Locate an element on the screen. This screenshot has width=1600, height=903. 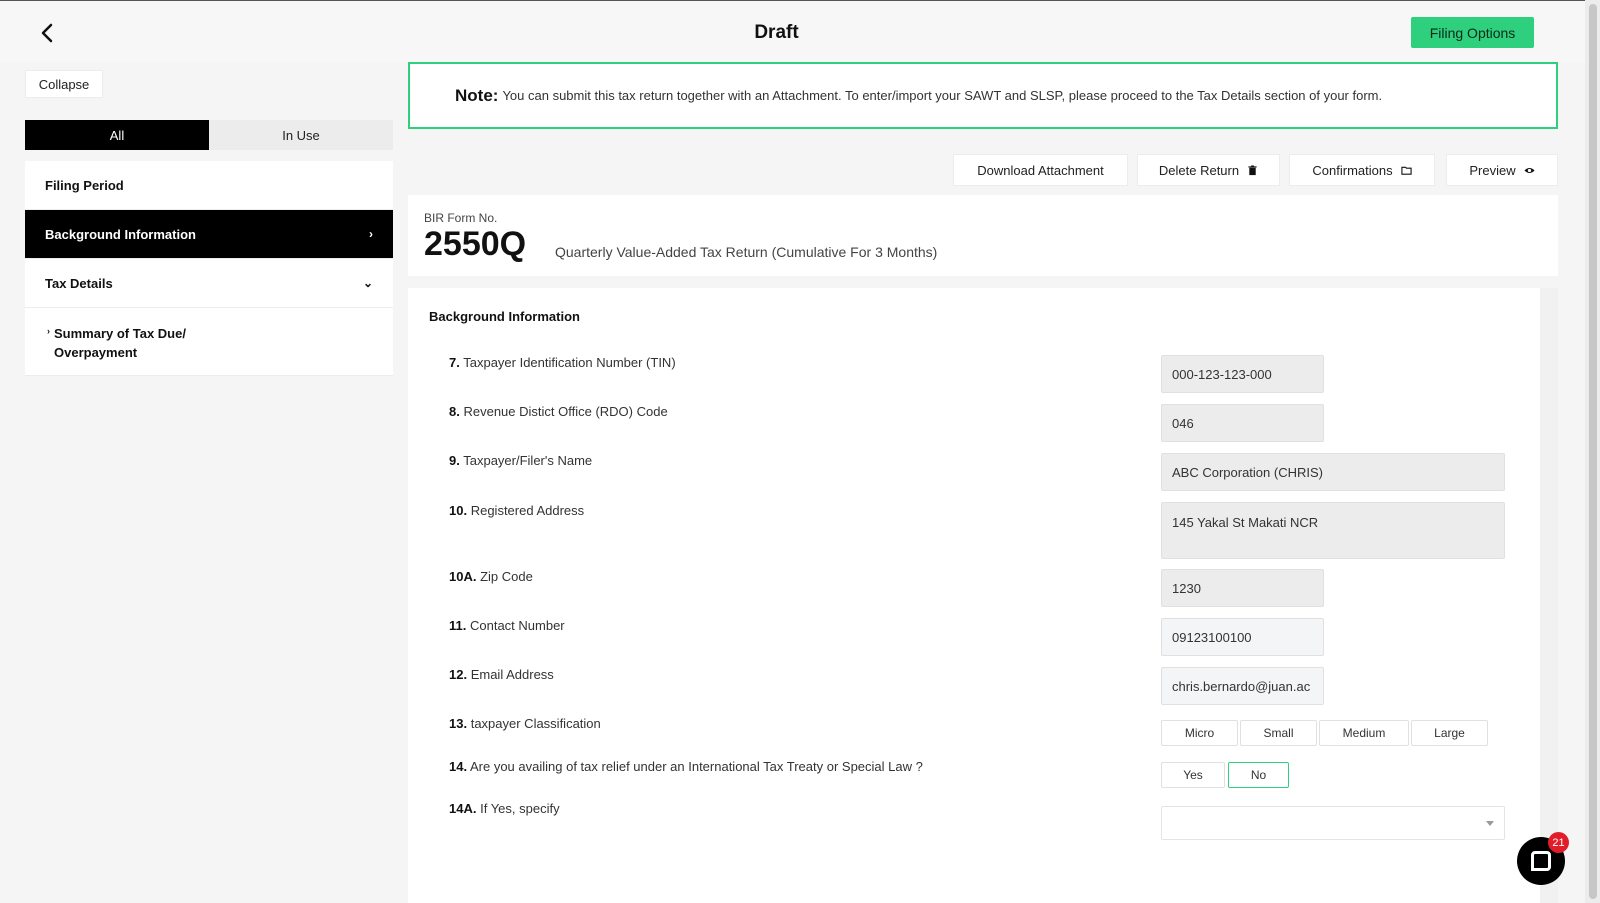
rdo-input is located at coordinates (1242, 423).